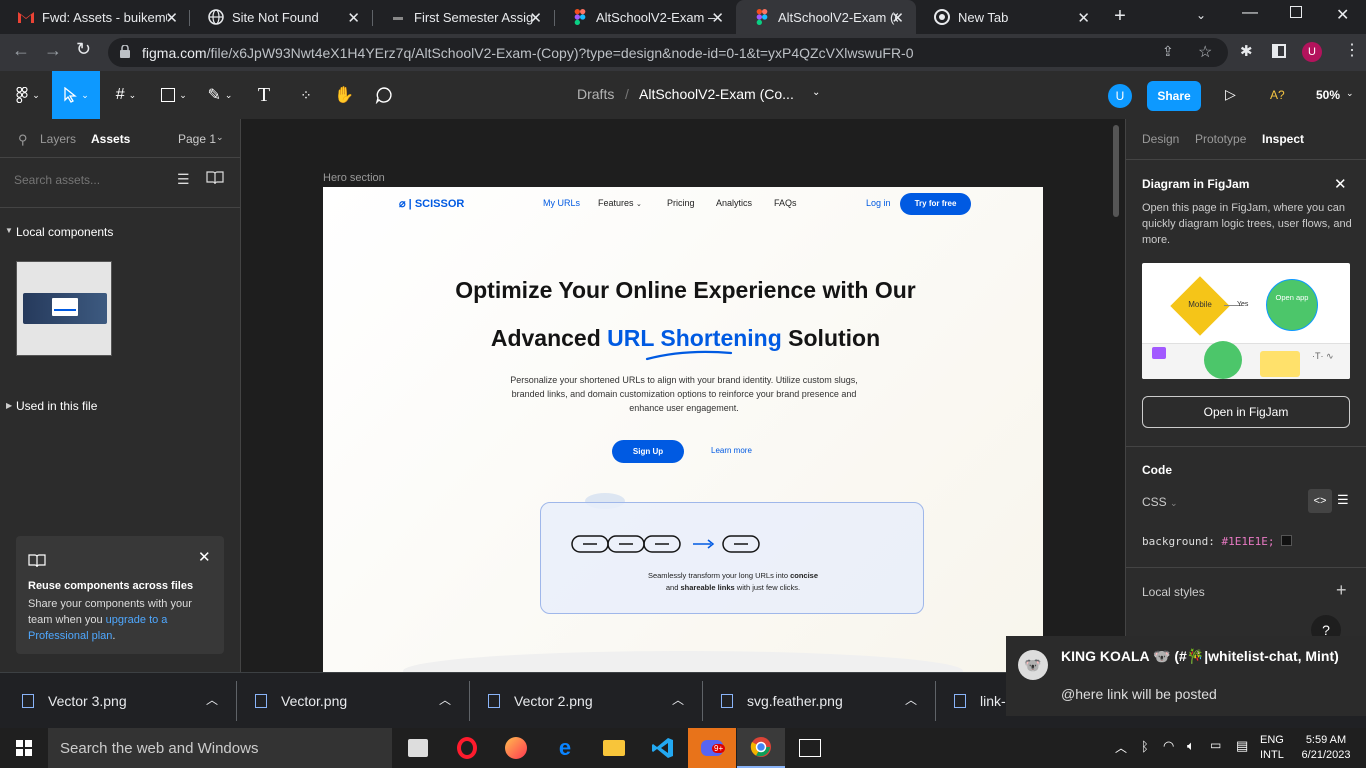 The image size is (1366, 768). What do you see at coordinates (761, 748) in the screenshot?
I see `chrome-taskbar-icon` at bounding box center [761, 748].